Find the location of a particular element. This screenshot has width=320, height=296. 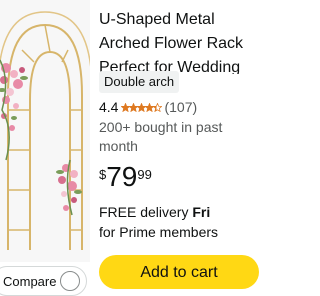

star-rating is located at coordinates (142, 107).